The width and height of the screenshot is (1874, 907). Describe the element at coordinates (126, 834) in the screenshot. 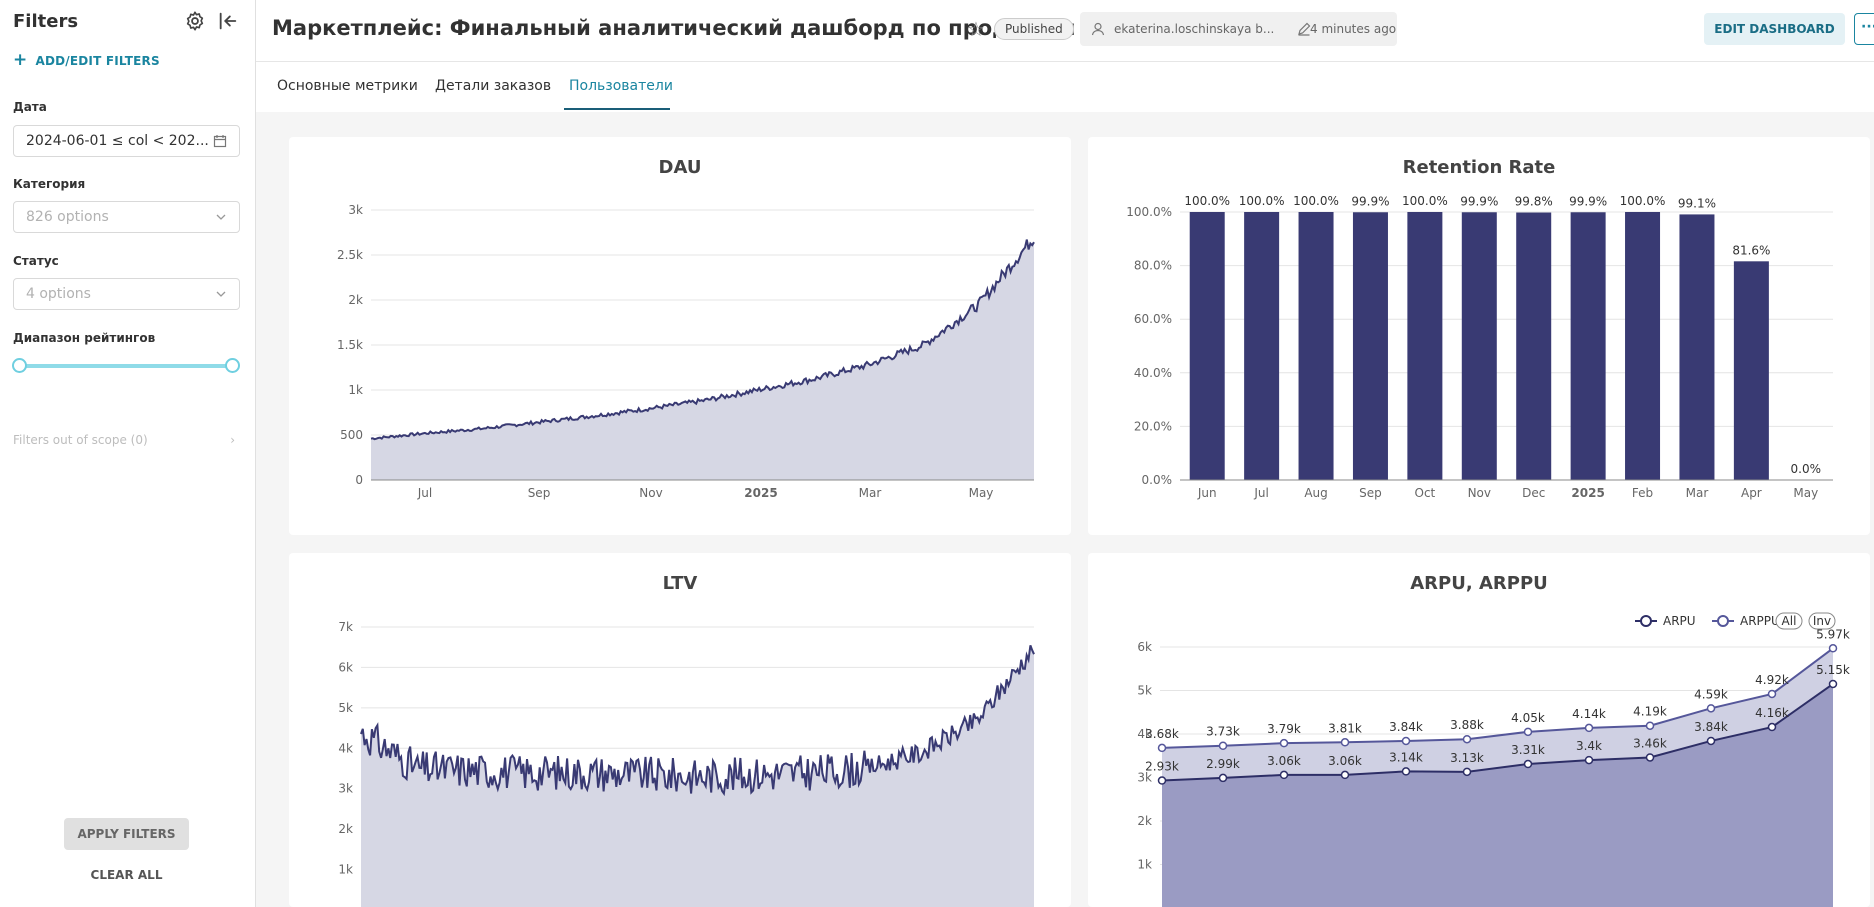

I see `apply-filters-button: APPLY FILTERS` at that location.